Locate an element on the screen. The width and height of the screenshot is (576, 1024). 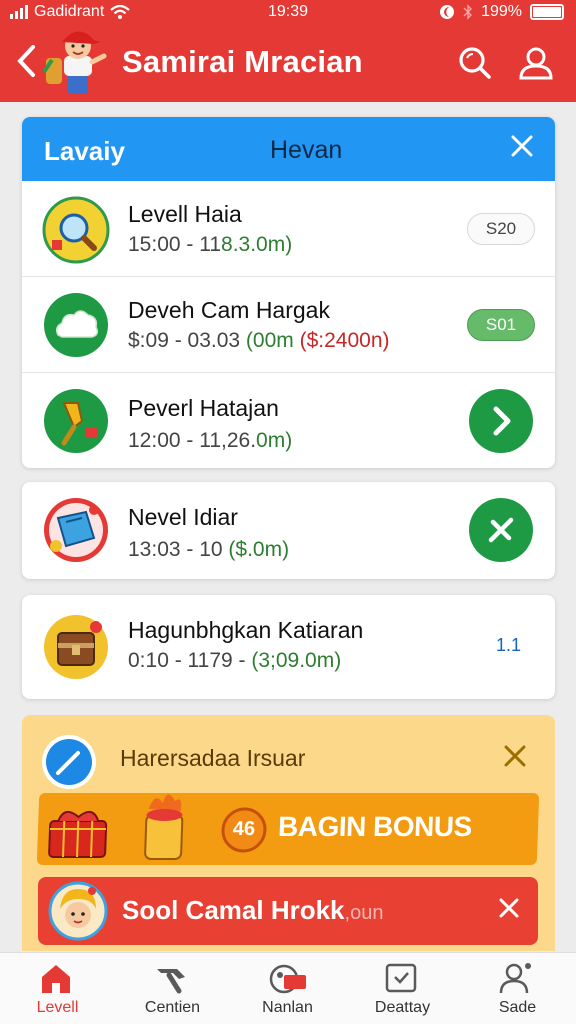
camera-icon is located at coordinates (287, 979).